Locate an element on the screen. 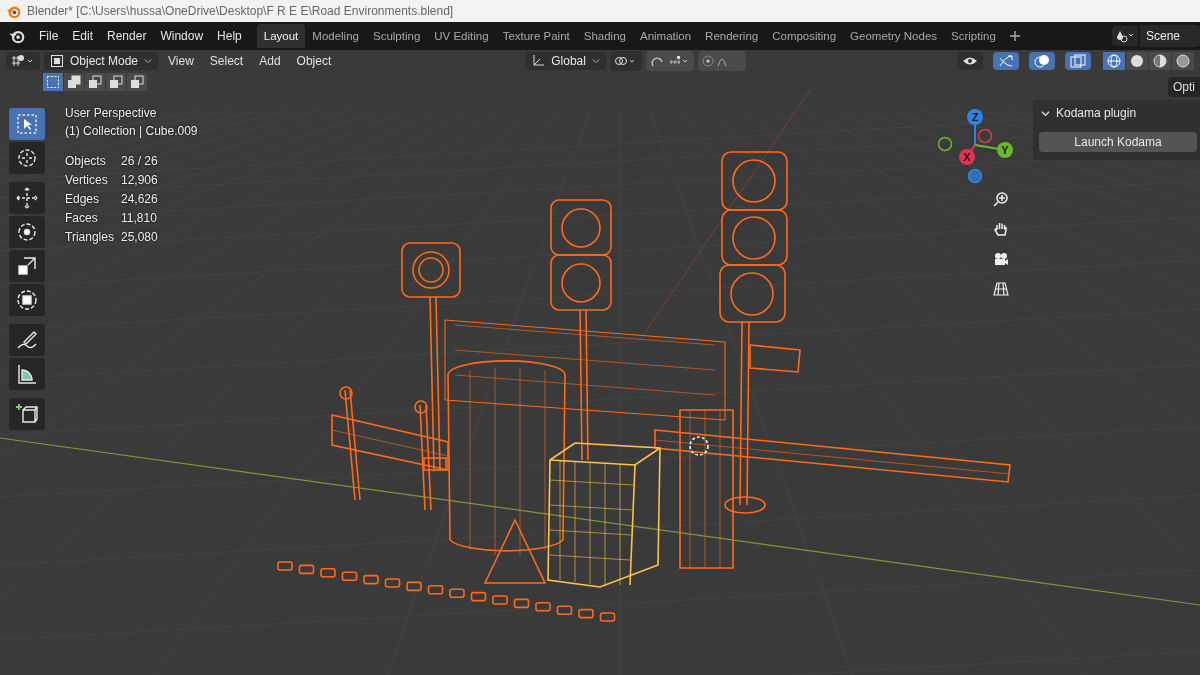  axis-label: X is located at coordinates (967, 157).